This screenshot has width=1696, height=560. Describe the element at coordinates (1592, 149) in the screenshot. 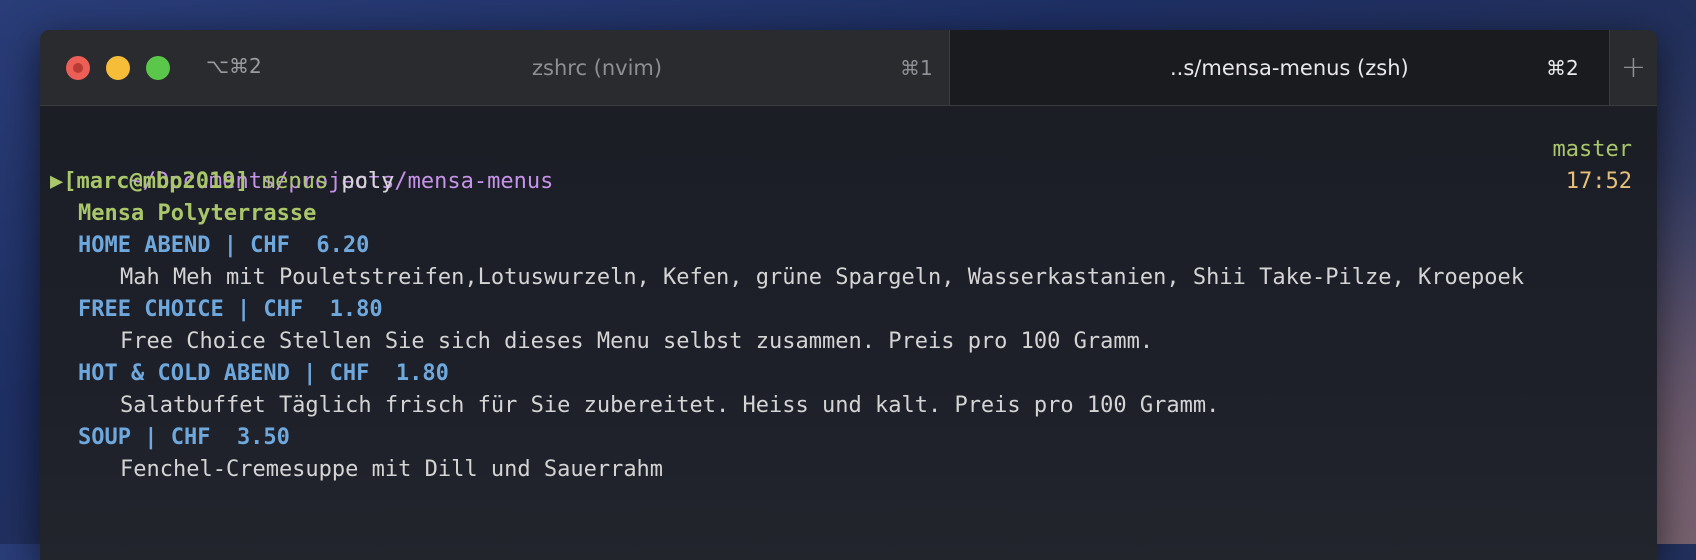

I see `git-branch: master` at that location.